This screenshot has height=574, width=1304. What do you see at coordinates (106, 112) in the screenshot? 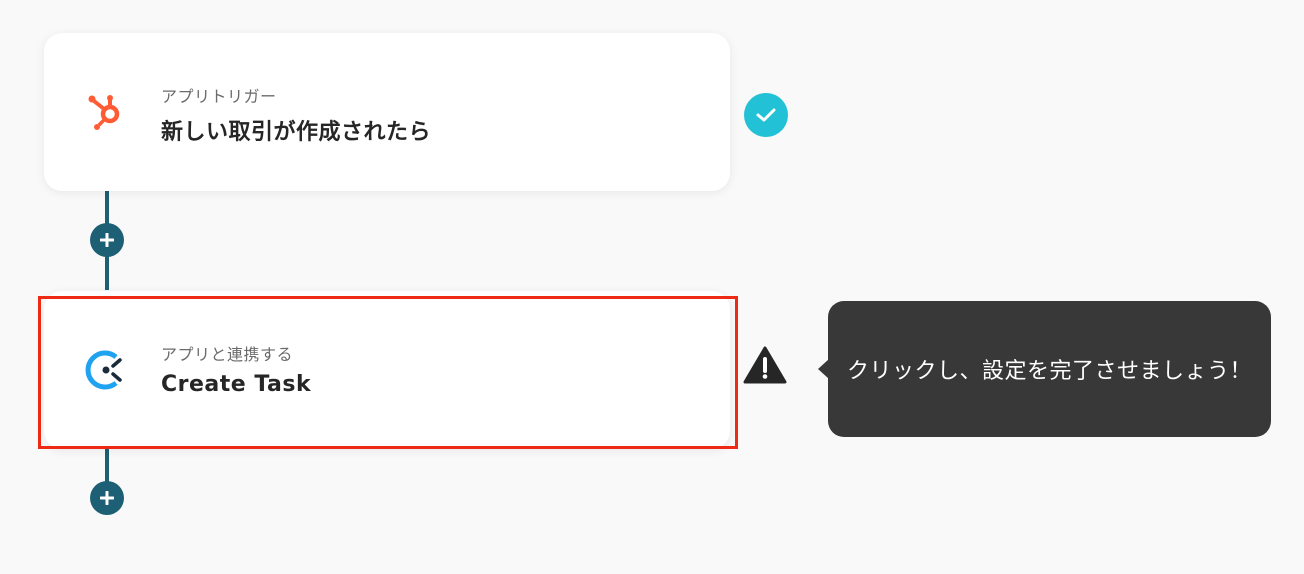
I see `hubspot-icon` at bounding box center [106, 112].